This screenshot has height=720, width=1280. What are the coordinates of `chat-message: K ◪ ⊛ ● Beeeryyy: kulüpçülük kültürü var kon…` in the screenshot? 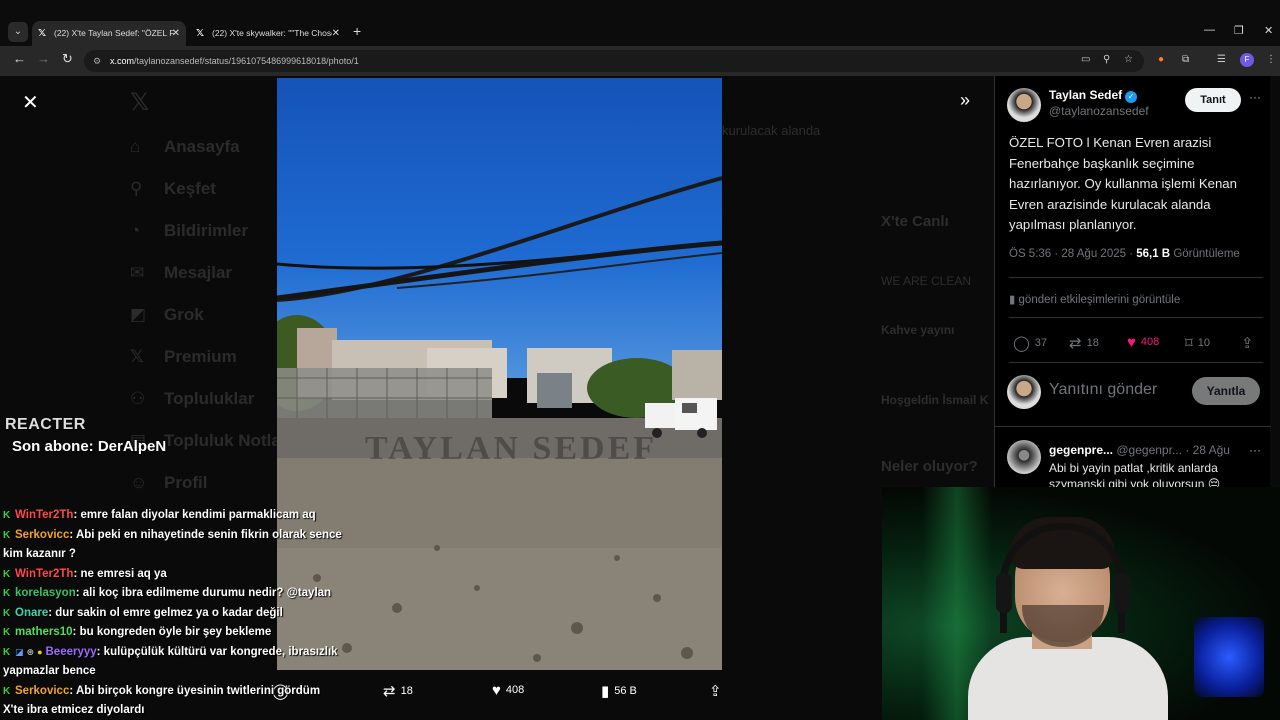 It's located at (173, 662).